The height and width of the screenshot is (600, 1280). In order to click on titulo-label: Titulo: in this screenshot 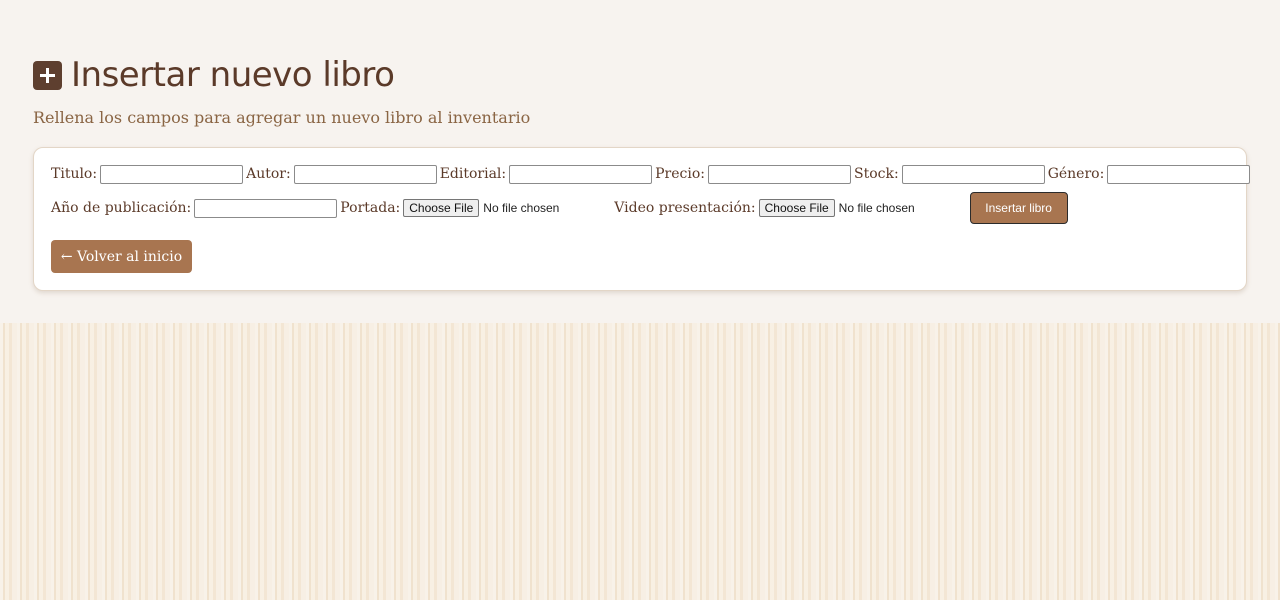, I will do `click(74, 174)`.